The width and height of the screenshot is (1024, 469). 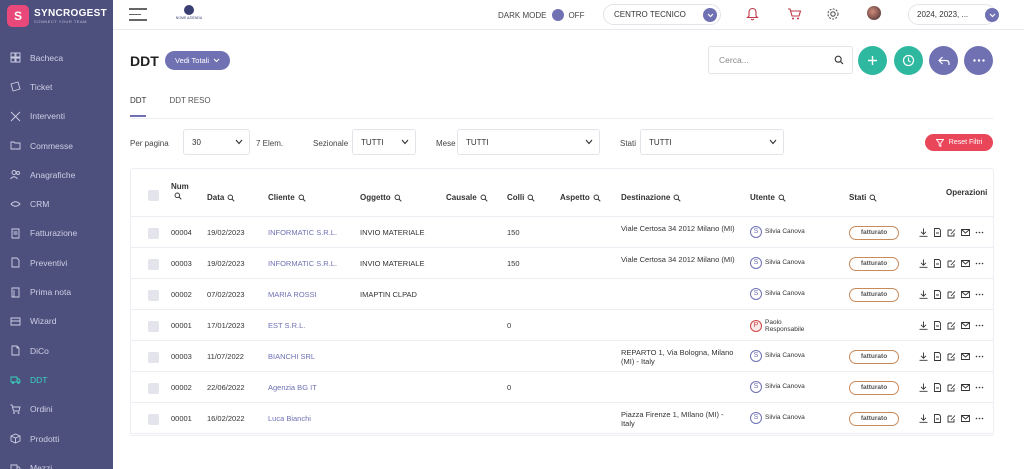 I want to click on column-header-colli: Colli, so click(x=521, y=197).